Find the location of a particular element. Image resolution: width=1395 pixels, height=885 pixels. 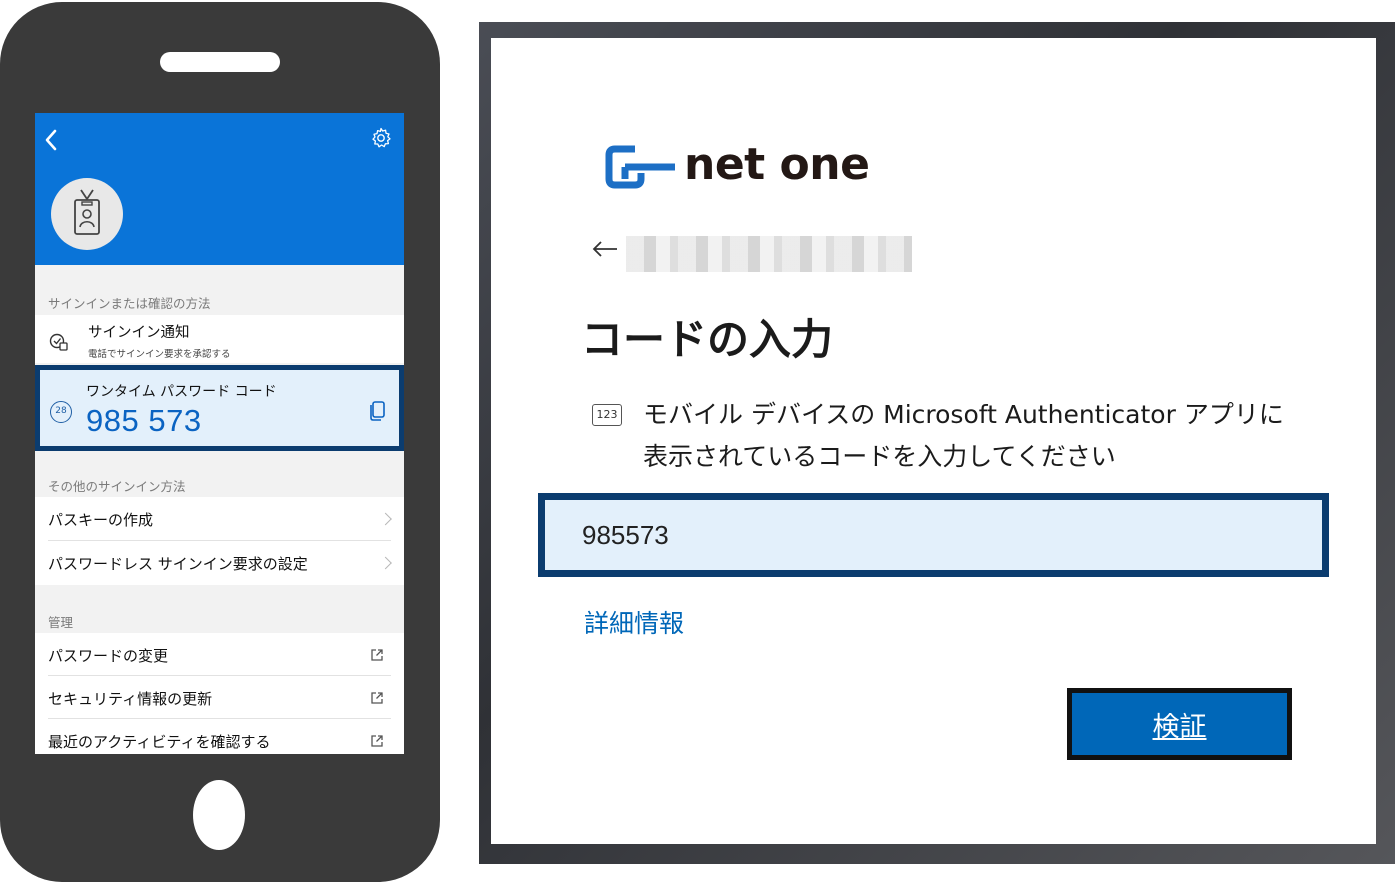

back-chevron-icon is located at coordinates (51, 140).